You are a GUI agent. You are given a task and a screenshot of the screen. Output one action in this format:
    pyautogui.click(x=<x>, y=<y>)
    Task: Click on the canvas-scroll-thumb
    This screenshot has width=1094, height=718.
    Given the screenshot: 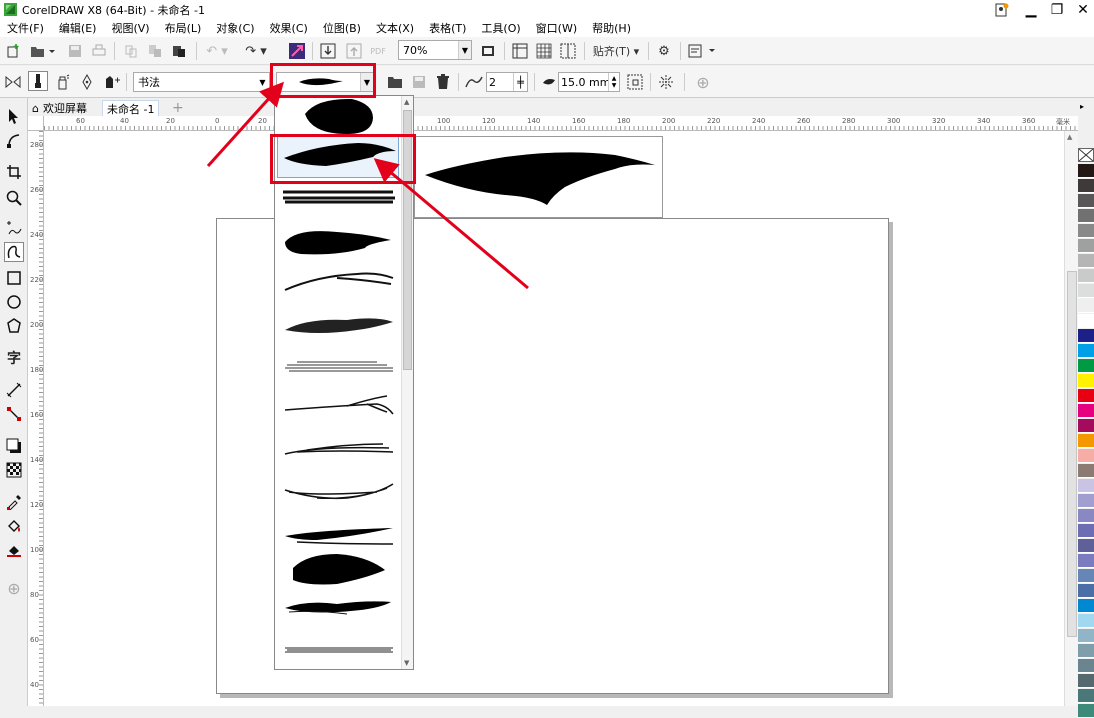 What is the action you would take?
    pyautogui.click(x=1072, y=454)
    